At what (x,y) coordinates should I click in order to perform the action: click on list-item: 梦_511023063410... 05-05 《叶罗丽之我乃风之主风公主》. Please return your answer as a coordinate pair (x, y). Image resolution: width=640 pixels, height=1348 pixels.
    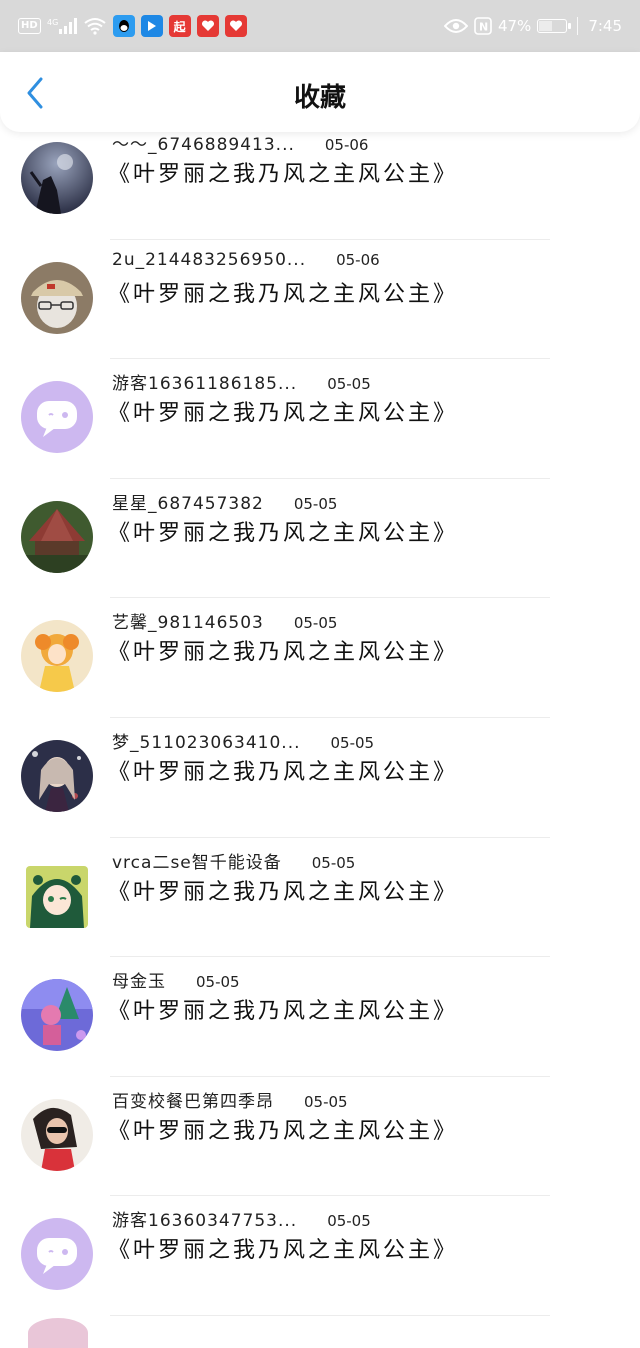
    Looking at the image, I should click on (320, 778).